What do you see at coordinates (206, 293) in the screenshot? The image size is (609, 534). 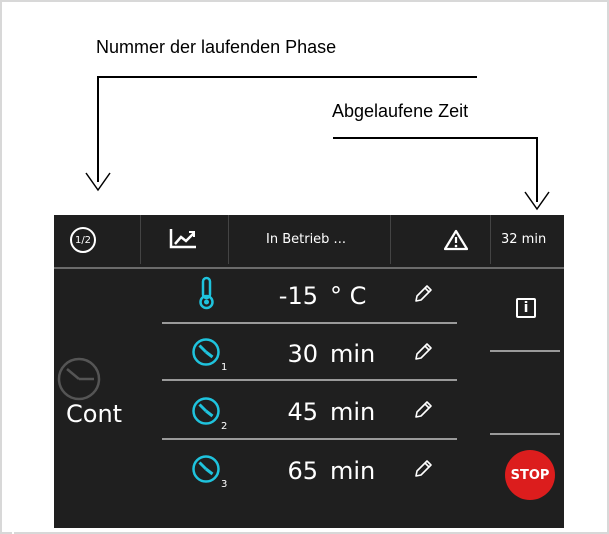 I see `thermometer-icon` at bounding box center [206, 293].